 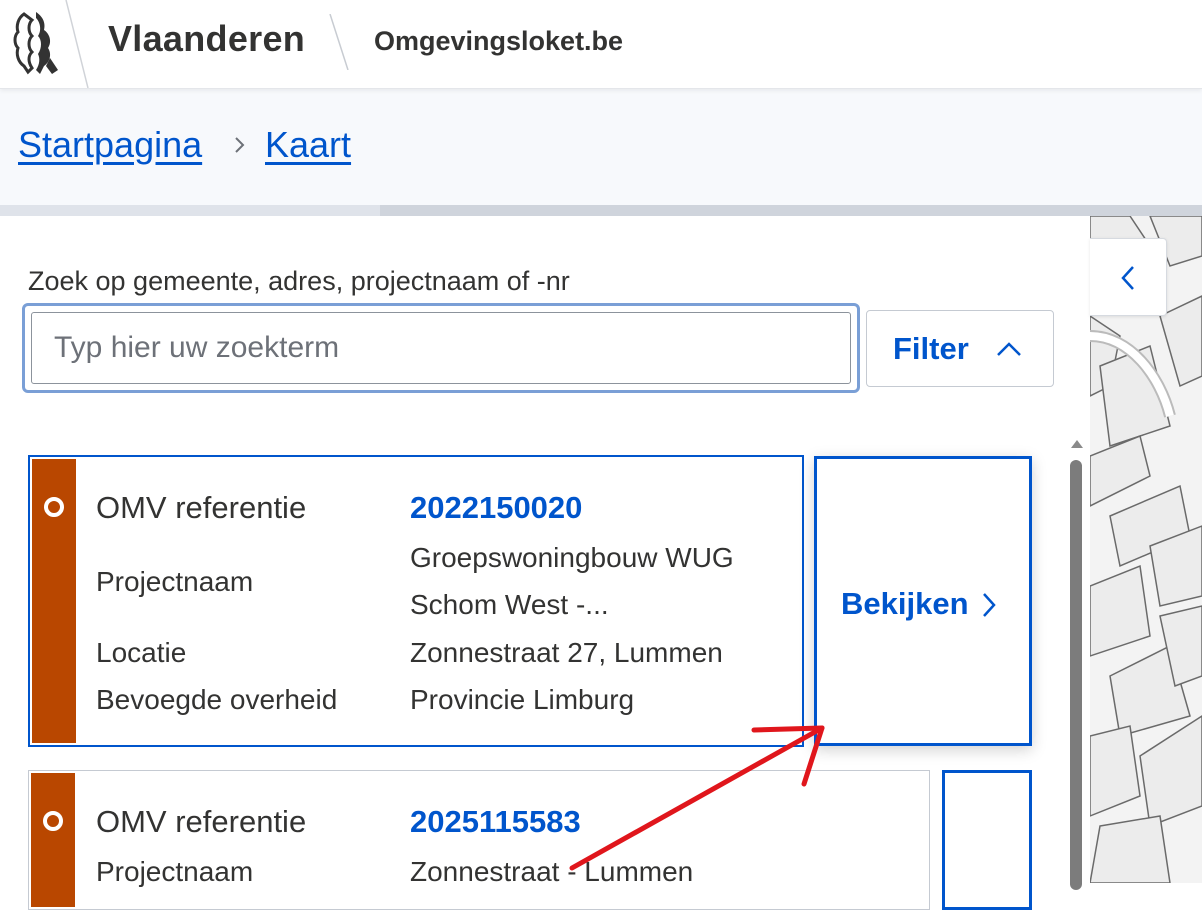 What do you see at coordinates (498, 41) in the screenshot?
I see `site-name: Omgevingsloket.be` at bounding box center [498, 41].